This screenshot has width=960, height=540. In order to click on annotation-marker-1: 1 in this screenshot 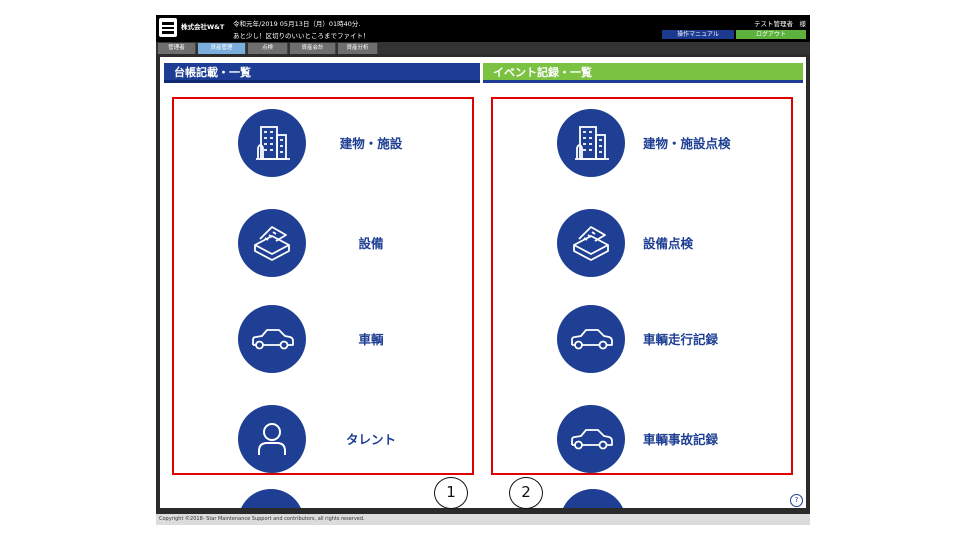, I will do `click(451, 493)`.